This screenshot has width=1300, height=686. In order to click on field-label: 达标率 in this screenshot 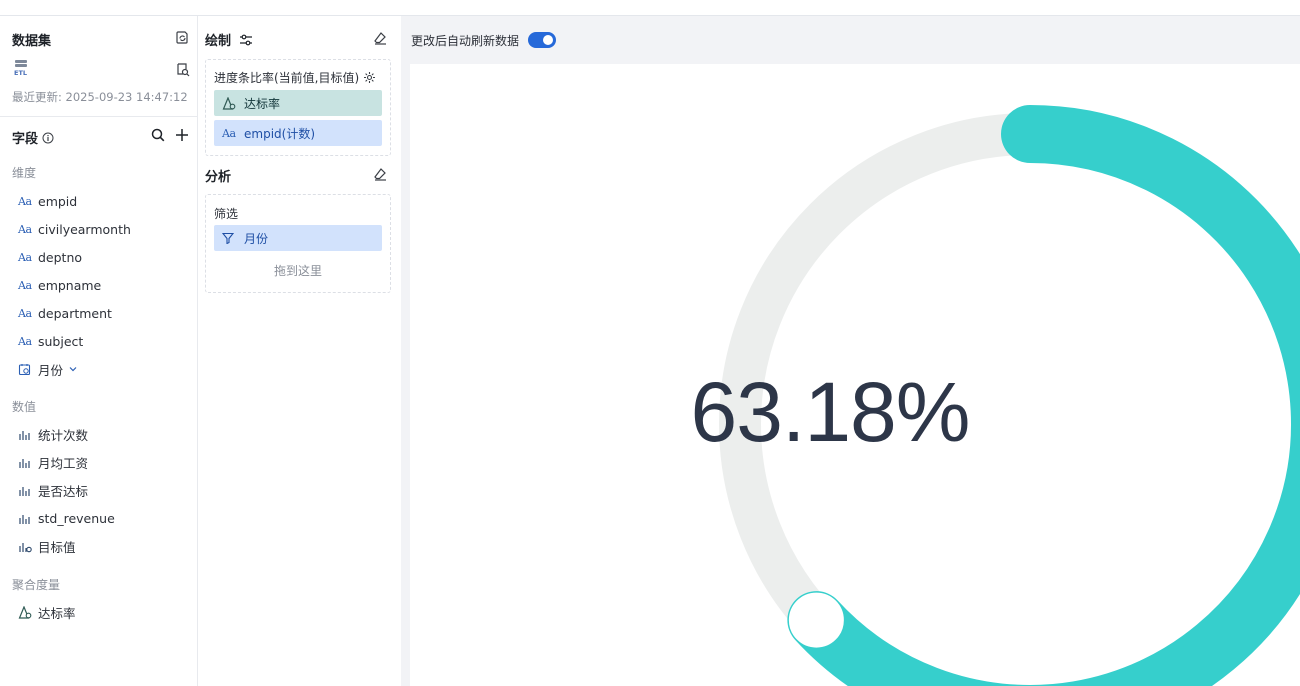, I will do `click(57, 613)`.